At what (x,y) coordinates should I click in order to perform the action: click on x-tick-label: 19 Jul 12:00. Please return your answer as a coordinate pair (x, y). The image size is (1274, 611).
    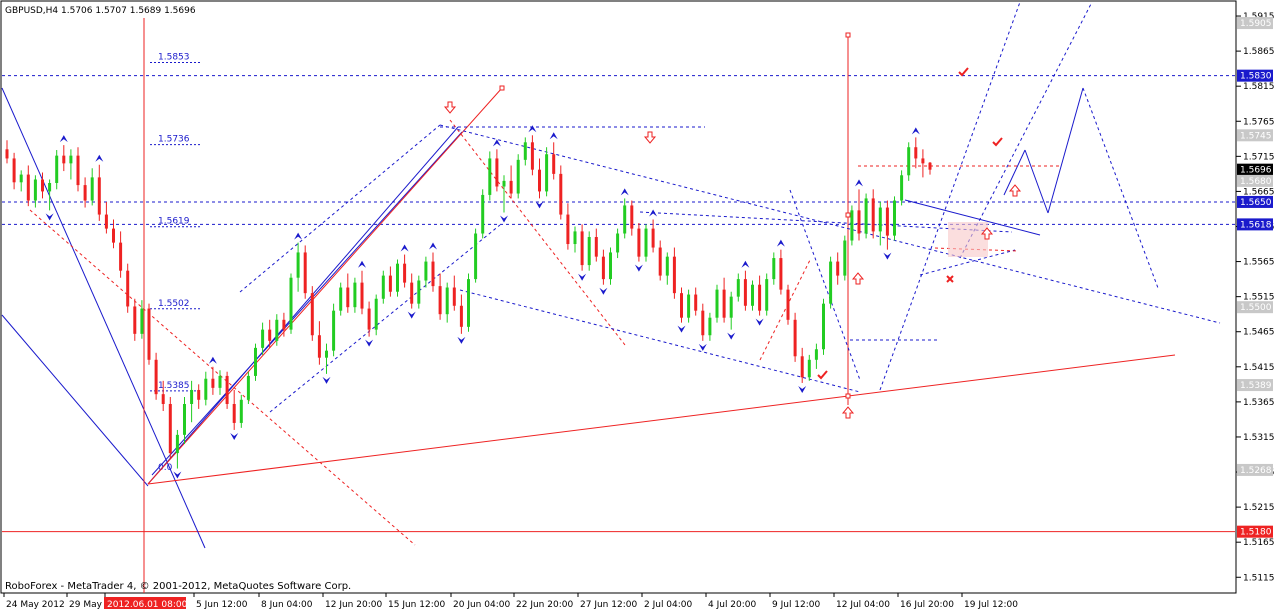
    Looking at the image, I should click on (991, 605).